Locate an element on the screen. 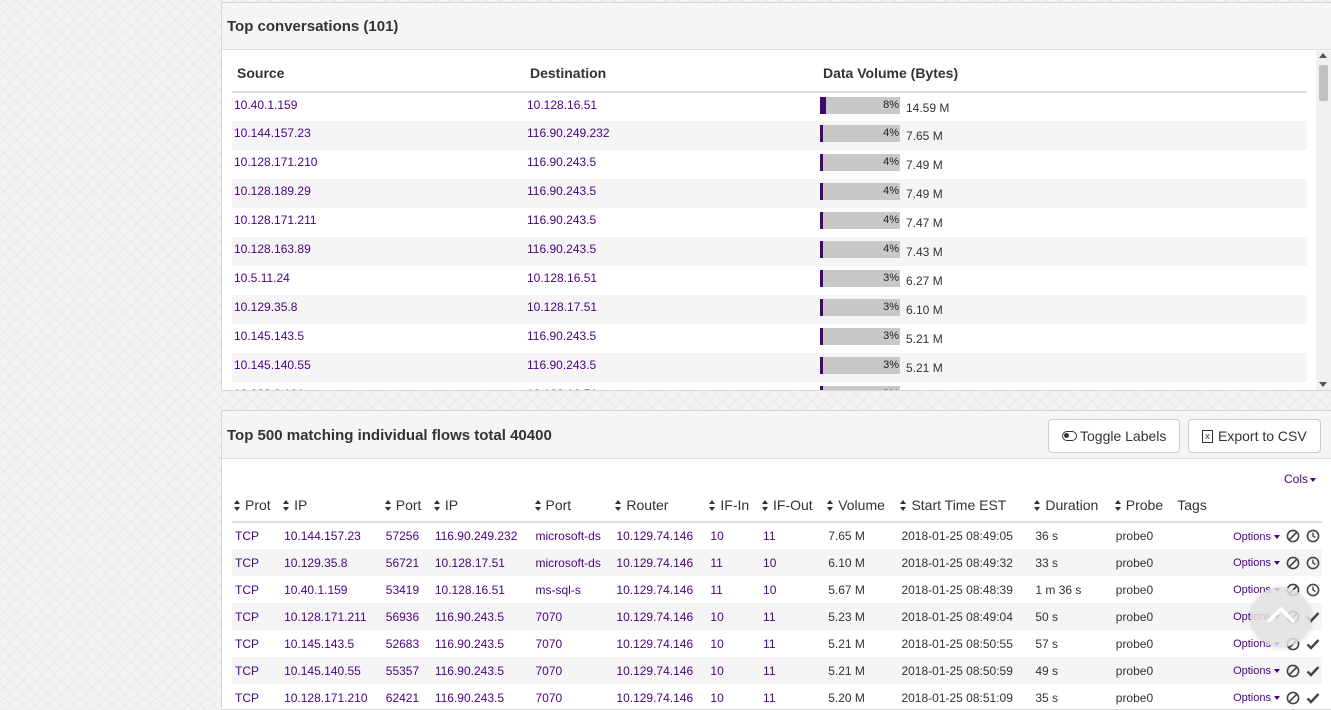 The width and height of the screenshot is (1331, 710). flow-src-port-link: 53419 is located at coordinates (402, 590).